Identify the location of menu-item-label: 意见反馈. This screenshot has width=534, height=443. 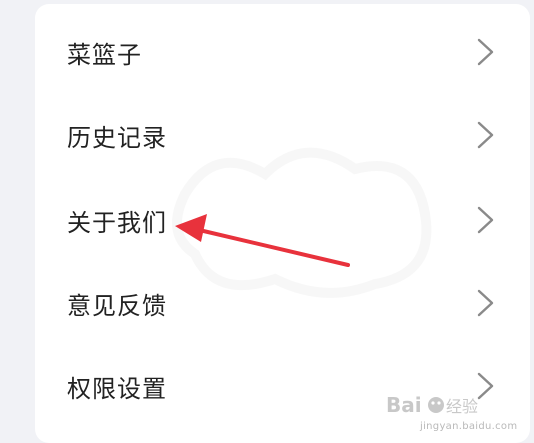
(117, 305).